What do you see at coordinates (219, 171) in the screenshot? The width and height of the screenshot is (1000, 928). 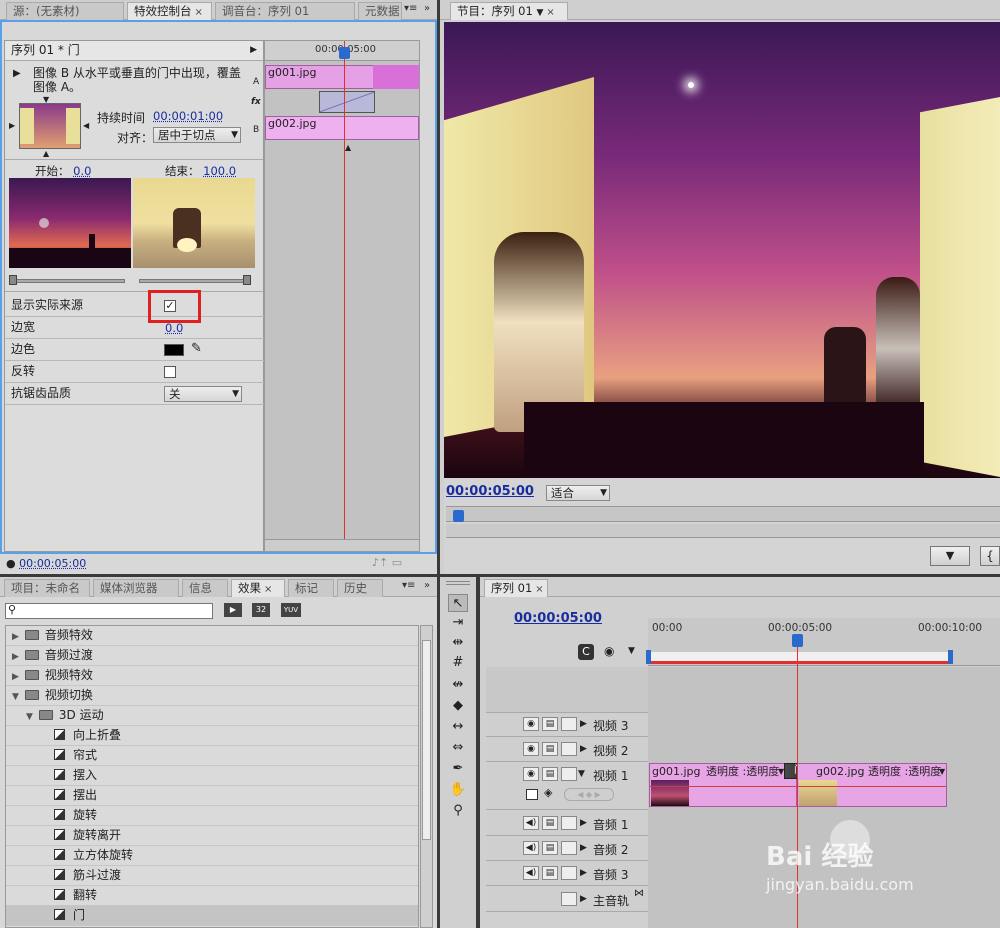 I see `end-value: 100.0` at bounding box center [219, 171].